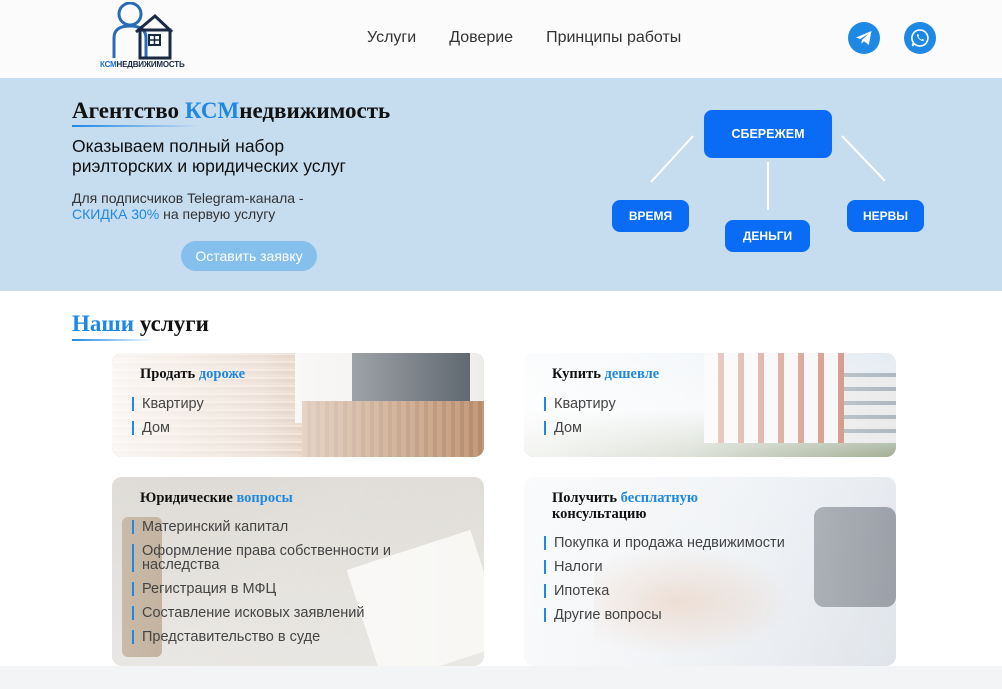 The image size is (1002, 689). What do you see at coordinates (150, 64) in the screenshot?
I see `logo-suffix: НЕДВИЖИМОСТЬ` at bounding box center [150, 64].